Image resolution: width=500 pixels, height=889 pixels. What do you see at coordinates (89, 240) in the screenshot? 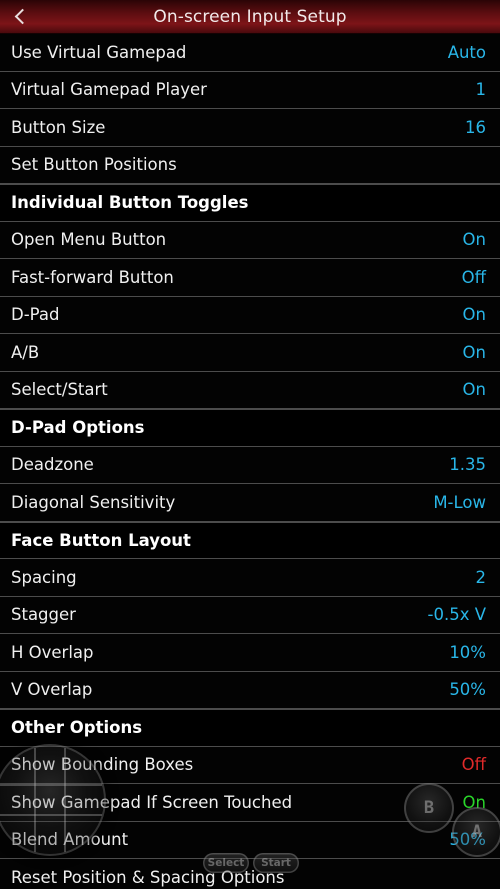
I see `setting-label: Open Menu Button` at bounding box center [89, 240].